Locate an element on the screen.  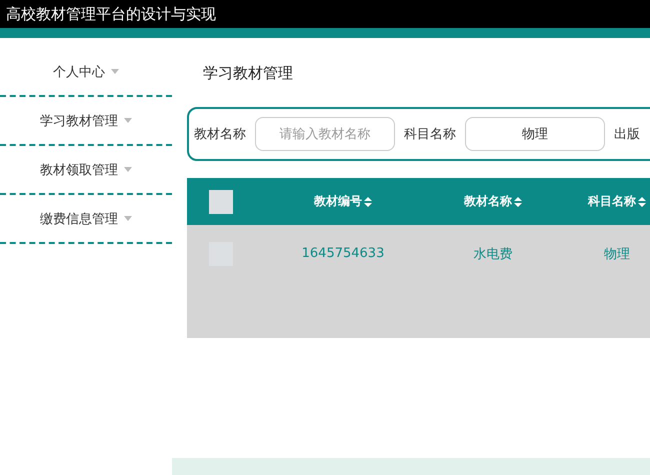
search-field: 请输入教材名称 is located at coordinates (325, 134).